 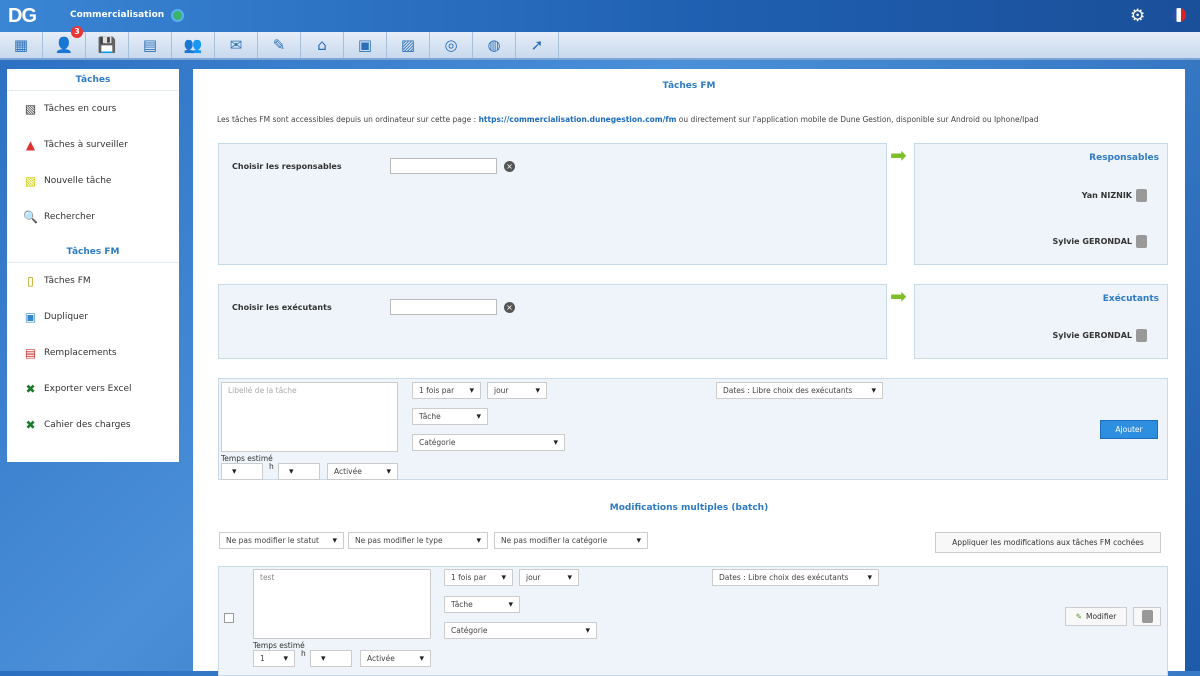 I want to click on sidebar-item-label: Tâches FM, so click(x=67, y=281).